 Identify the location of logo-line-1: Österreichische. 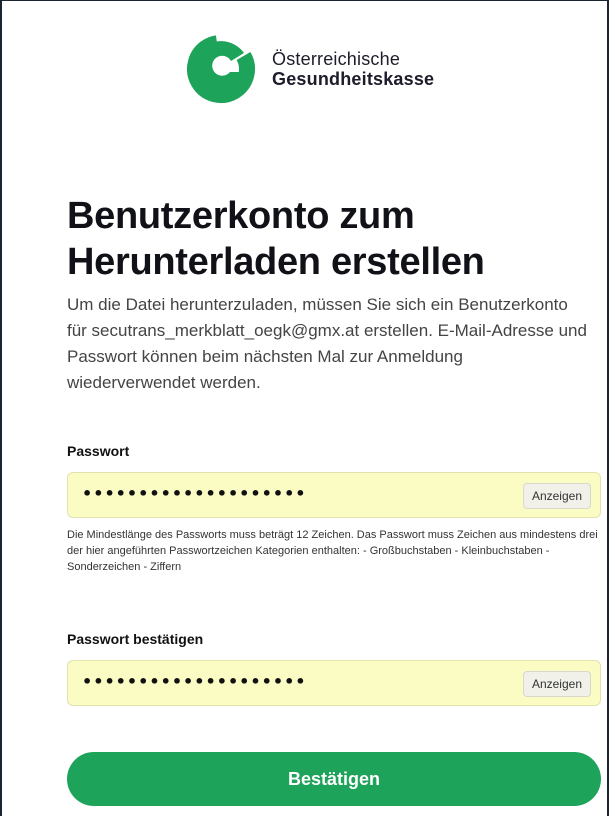
(336, 59).